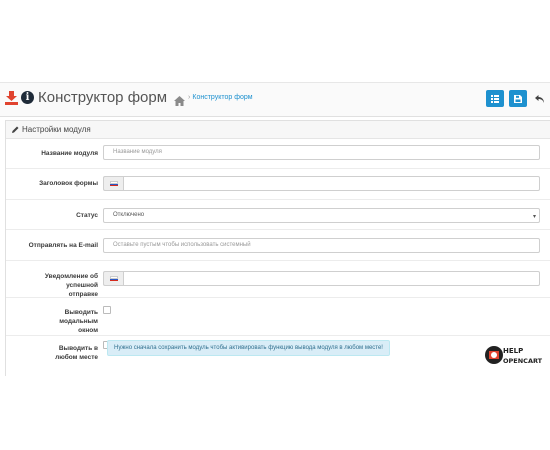 Image resolution: width=550 pixels, height=450 pixels. What do you see at coordinates (15, 129) in the screenshot?
I see `pencil-icon` at bounding box center [15, 129].